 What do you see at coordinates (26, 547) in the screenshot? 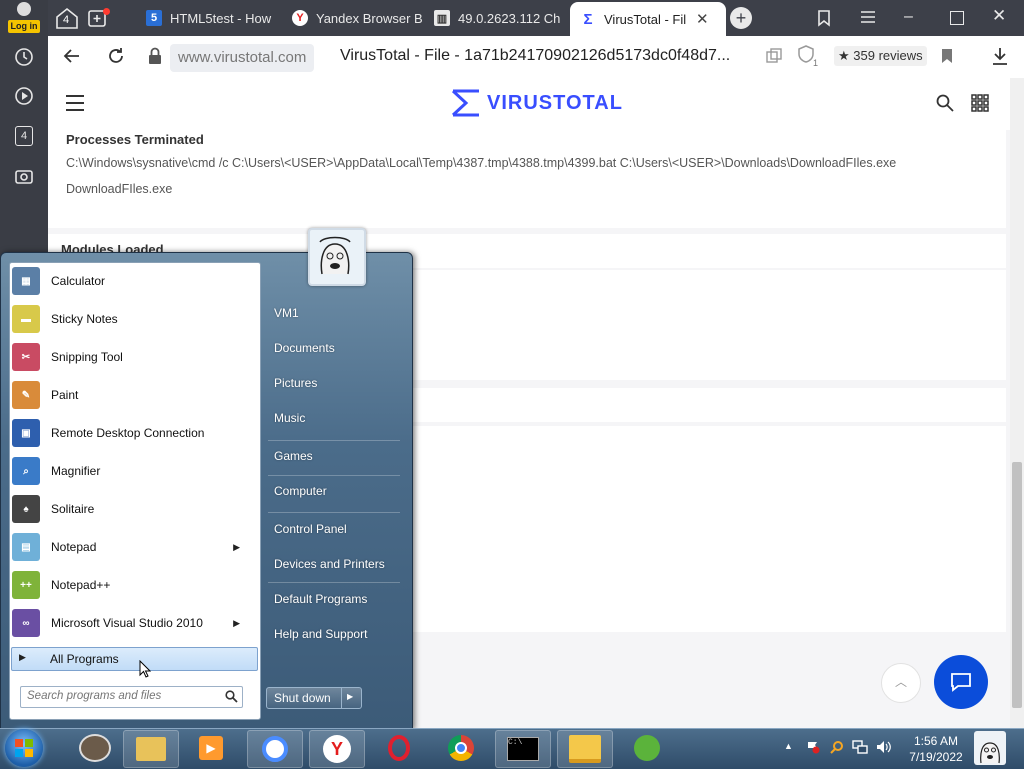
I see `program-icon: ▤` at bounding box center [26, 547].